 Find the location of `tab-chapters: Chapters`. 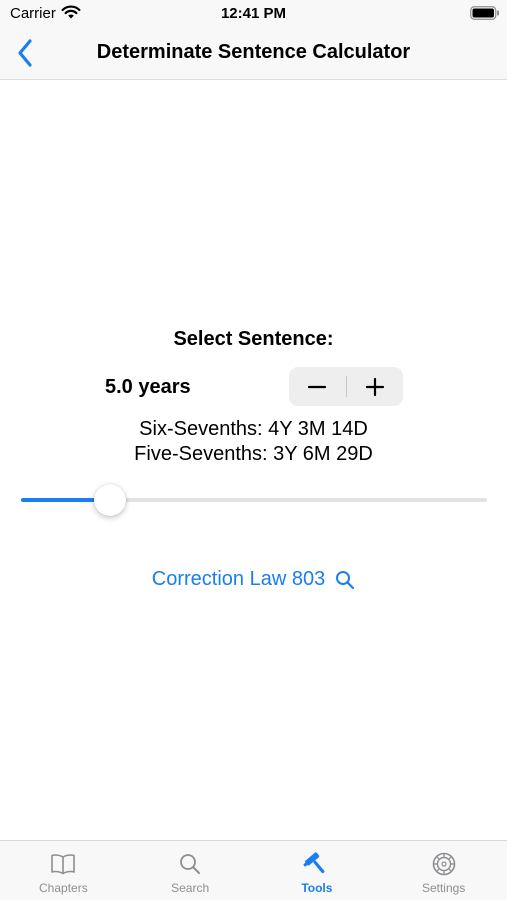

tab-chapters: Chapters is located at coordinates (63, 870).